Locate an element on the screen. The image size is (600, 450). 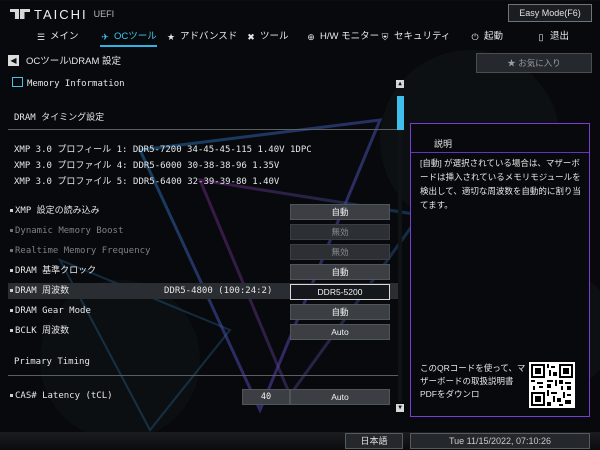
setting-row-selected: DRAM 周波数 DDR5-4800 (100:24:2) DDR5-5200 is located at coordinates (204, 291).